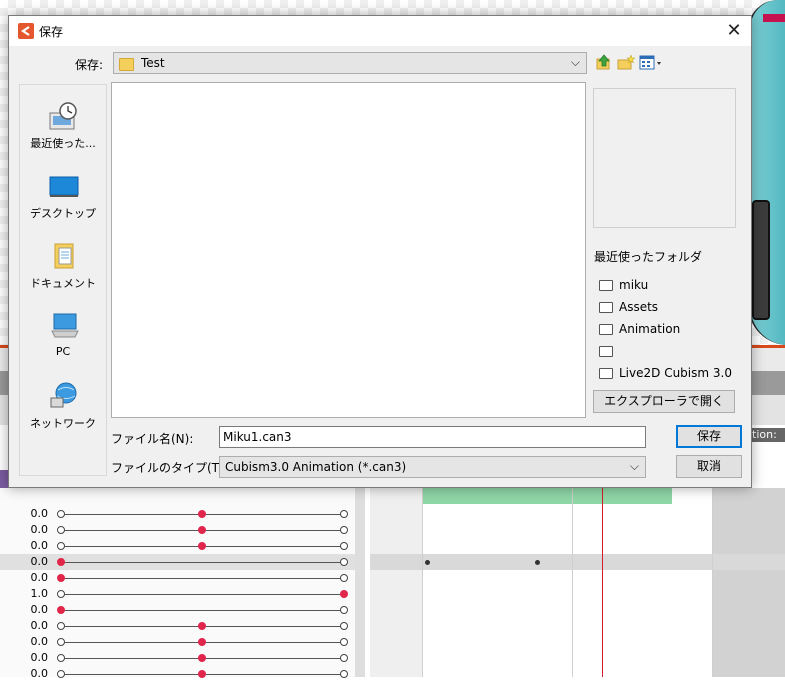 The width and height of the screenshot is (785, 682). I want to click on place-label: デスクトップ, so click(63, 213).